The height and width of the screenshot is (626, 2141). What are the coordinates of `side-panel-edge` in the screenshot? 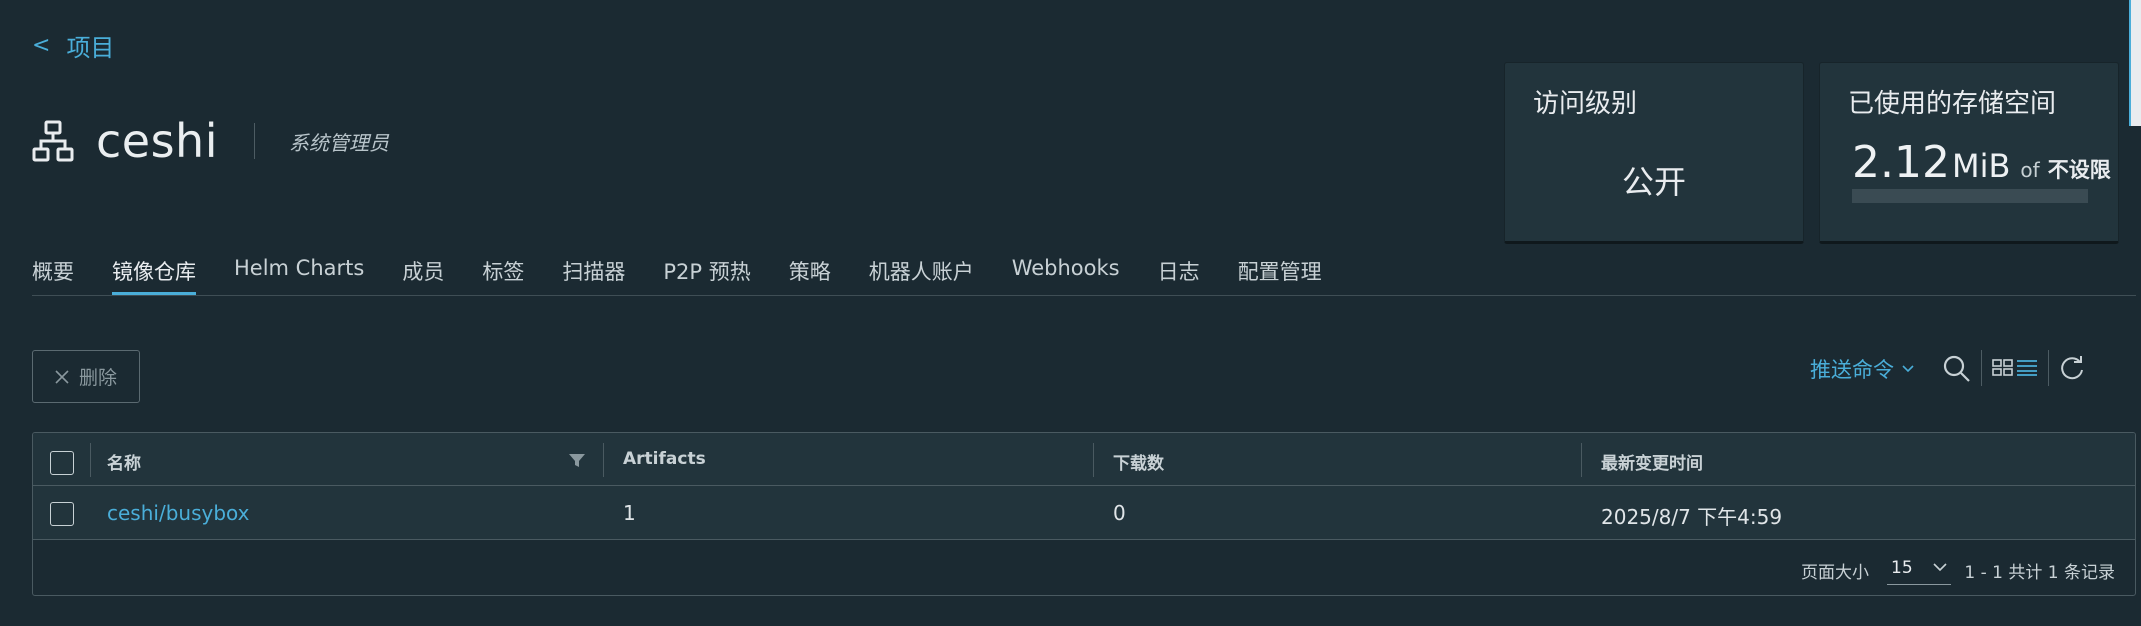 It's located at (2135, 63).